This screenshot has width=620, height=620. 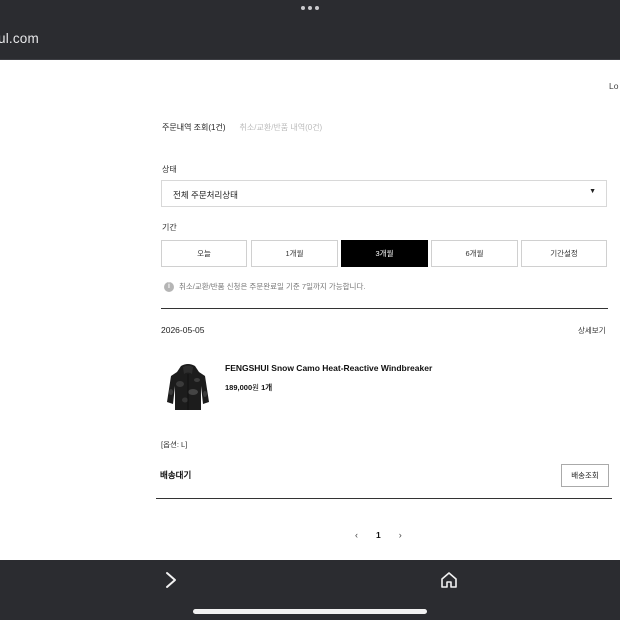 I want to click on period-custom-button: 기간설정, so click(x=564, y=253).